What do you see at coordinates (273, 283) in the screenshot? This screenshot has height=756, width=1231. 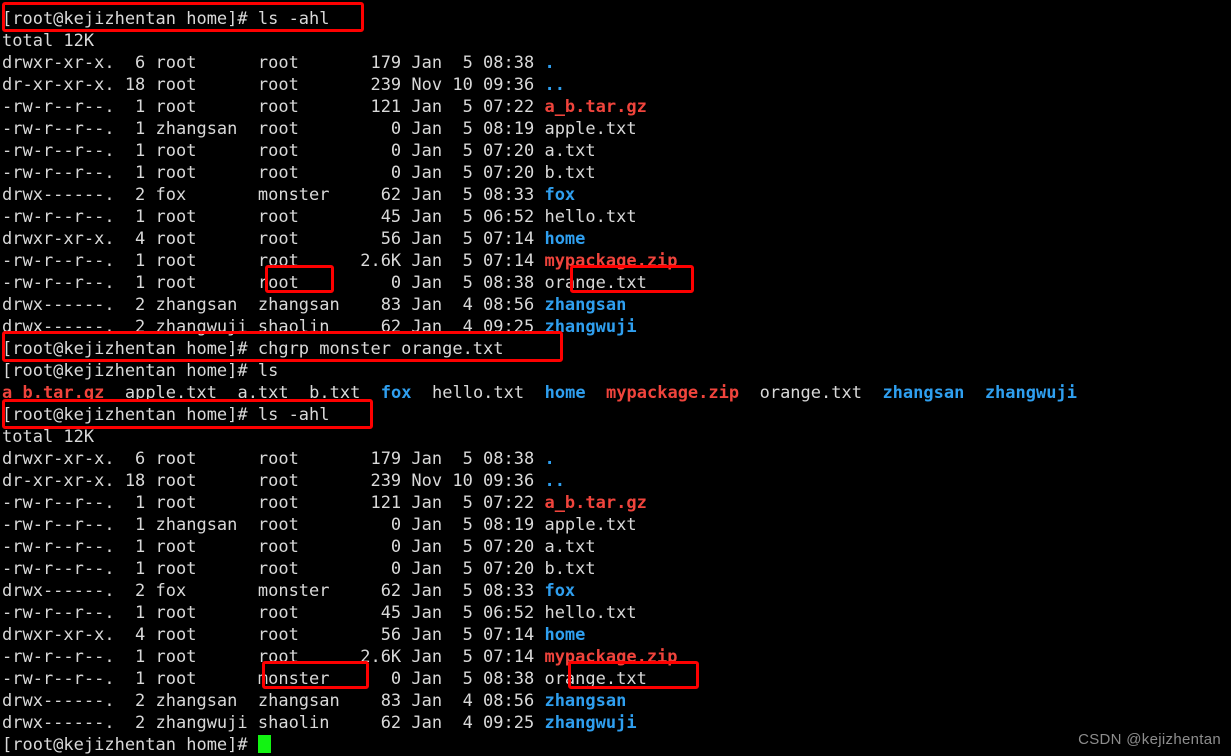 I see `listing-metadata: -rw-r--r--. 1 root root 0 Jan 5 08:38` at bounding box center [273, 283].